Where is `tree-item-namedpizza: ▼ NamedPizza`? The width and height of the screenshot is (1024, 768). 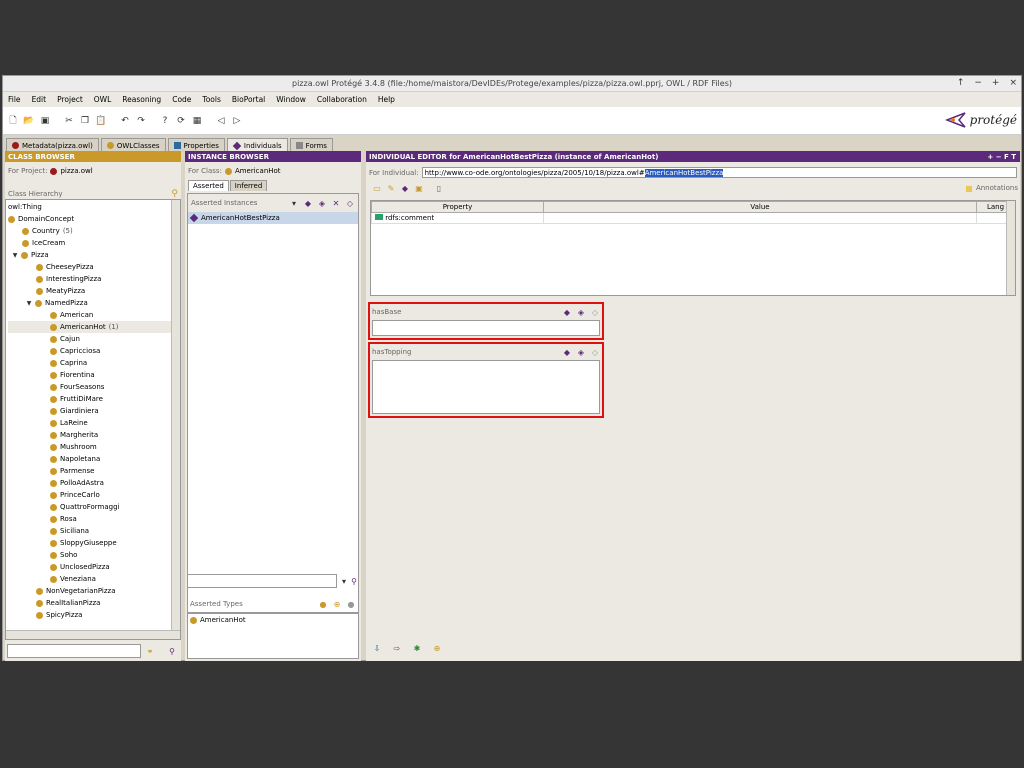 tree-item-namedpizza: ▼ NamedPizza is located at coordinates (93, 303).